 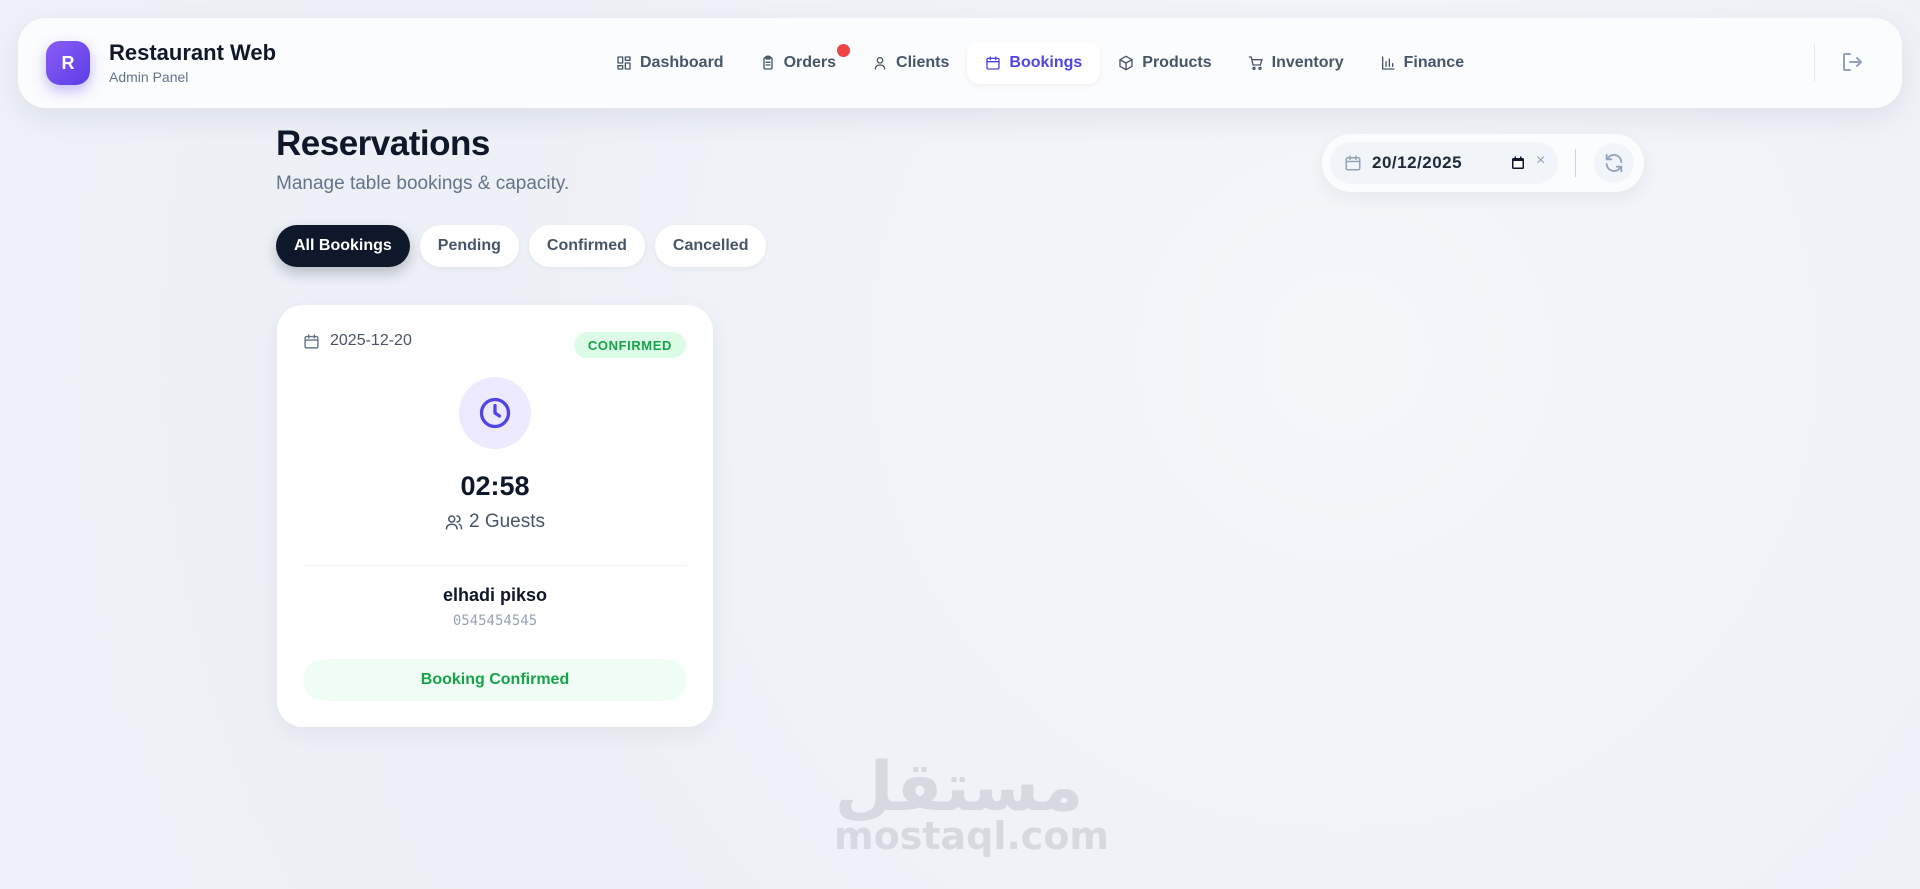 I want to click on logout-icon, so click(x=1852, y=62).